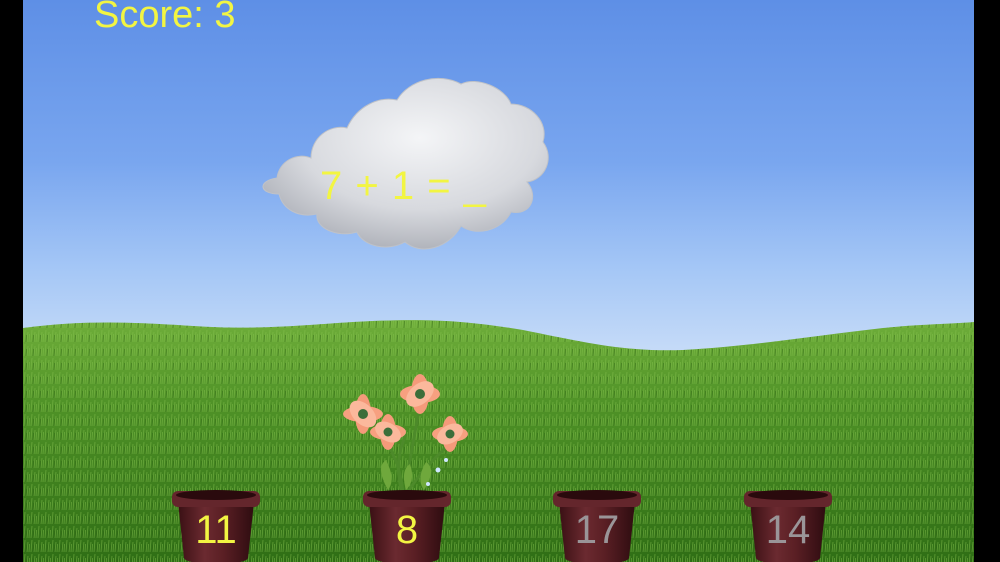 This screenshot has width=1000, height=562. What do you see at coordinates (987, 281) in the screenshot?
I see `letterbox-right` at bounding box center [987, 281].